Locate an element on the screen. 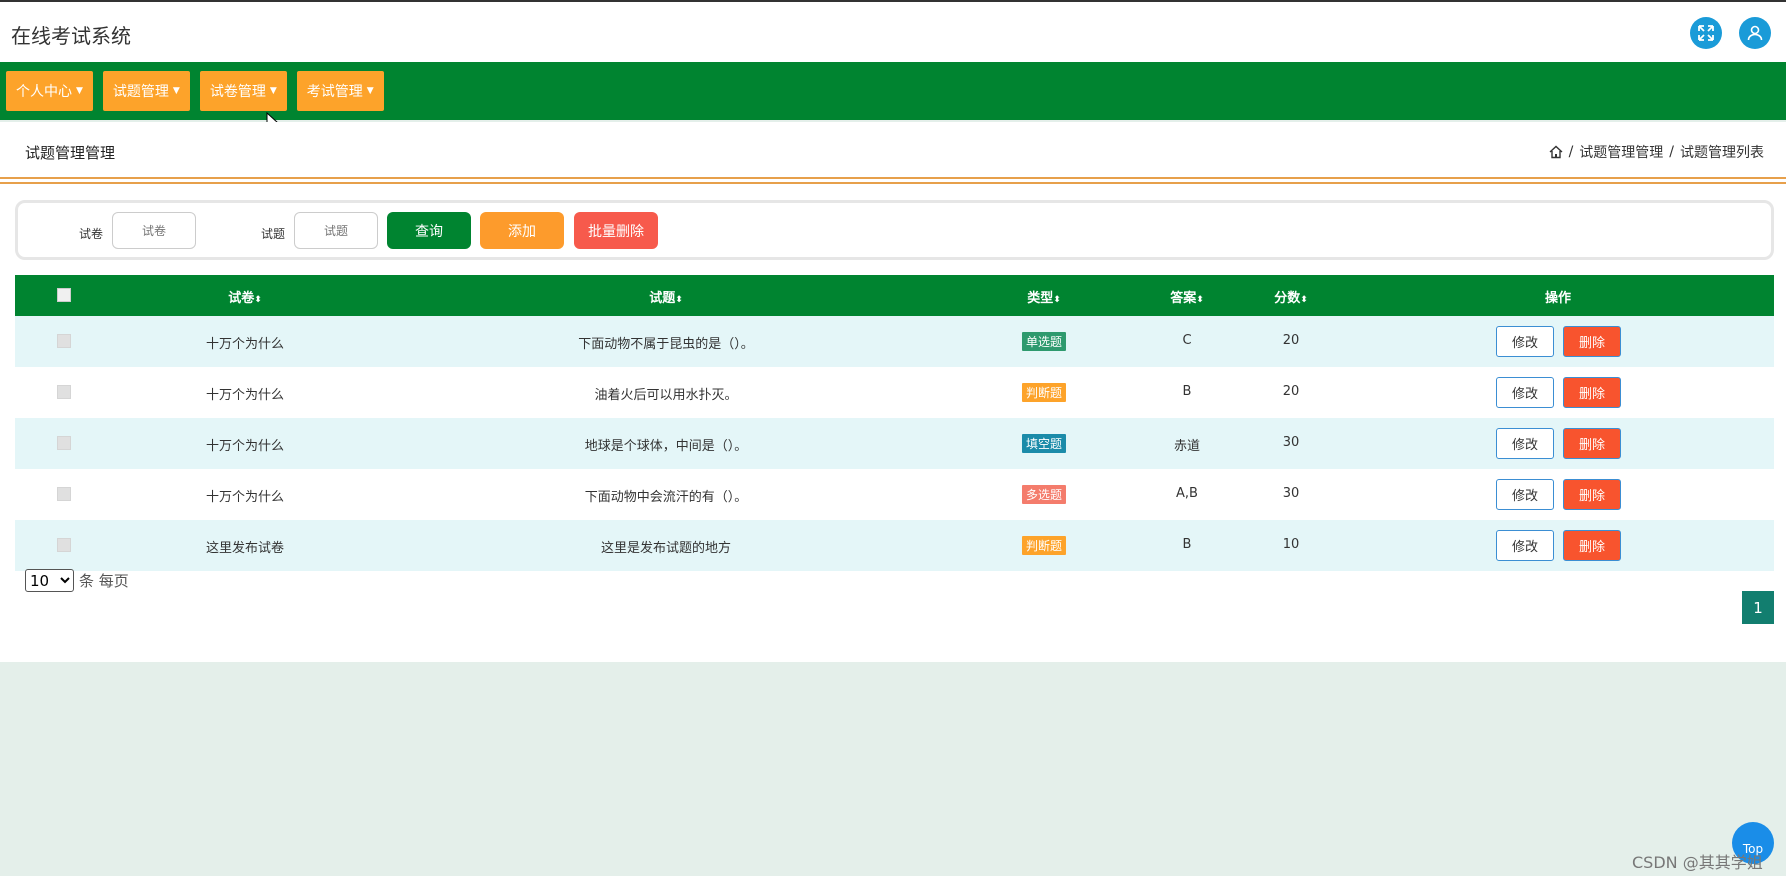 The width and height of the screenshot is (1786, 876). main-nav: 个人中心 ▼ 试题管理 ▼ 试卷管理 ▼ 考试管理 ▼ is located at coordinates (893, 97).